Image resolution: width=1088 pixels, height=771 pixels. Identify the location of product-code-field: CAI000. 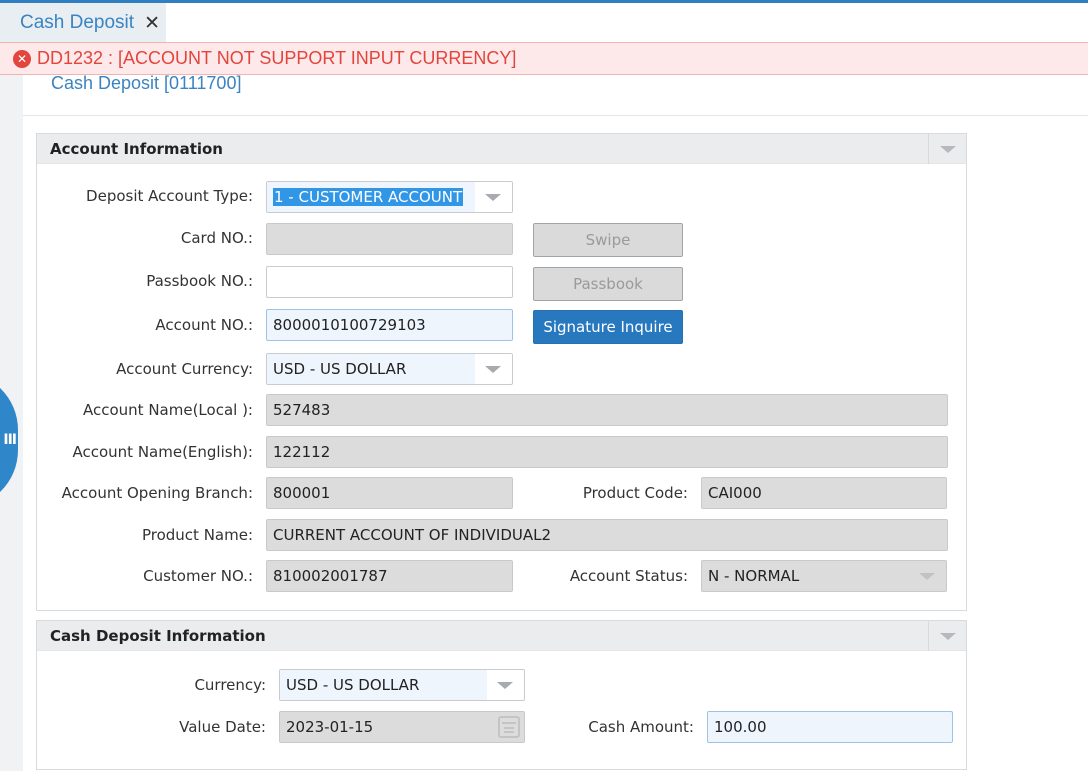
(824, 493).